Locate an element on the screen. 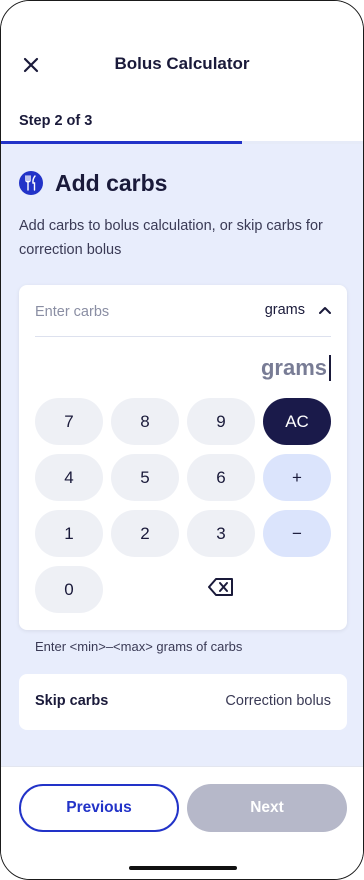  carb-input-placeholder: Enter carbs is located at coordinates (72, 312).